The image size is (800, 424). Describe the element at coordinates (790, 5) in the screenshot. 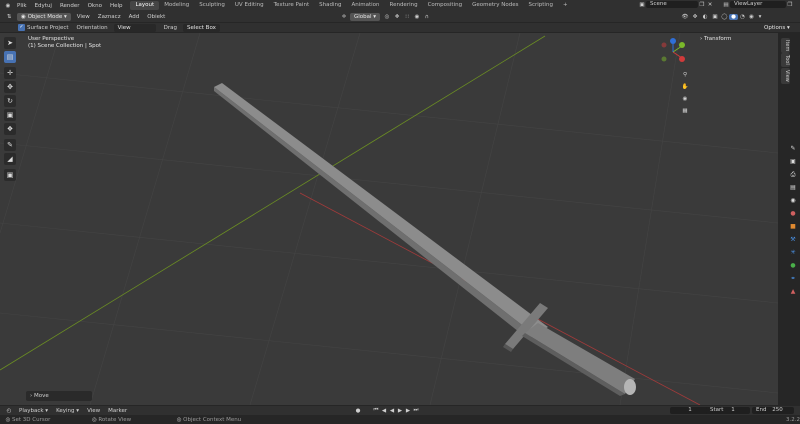

I see `new-view-layer-icon: ❐` at that location.